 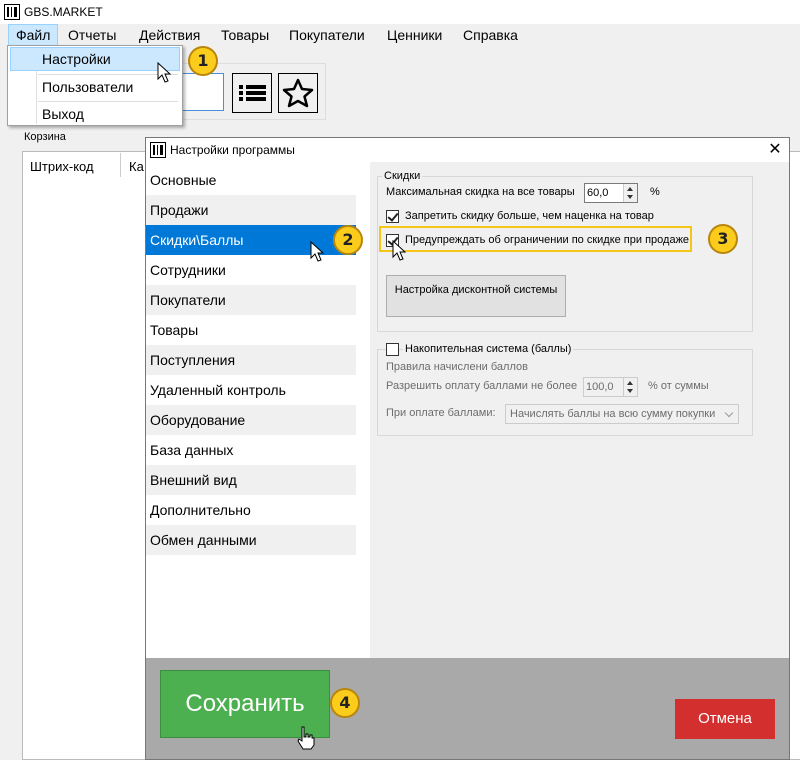 What do you see at coordinates (92, 35) in the screenshot?
I see `menu-reports: Отчеты` at bounding box center [92, 35].